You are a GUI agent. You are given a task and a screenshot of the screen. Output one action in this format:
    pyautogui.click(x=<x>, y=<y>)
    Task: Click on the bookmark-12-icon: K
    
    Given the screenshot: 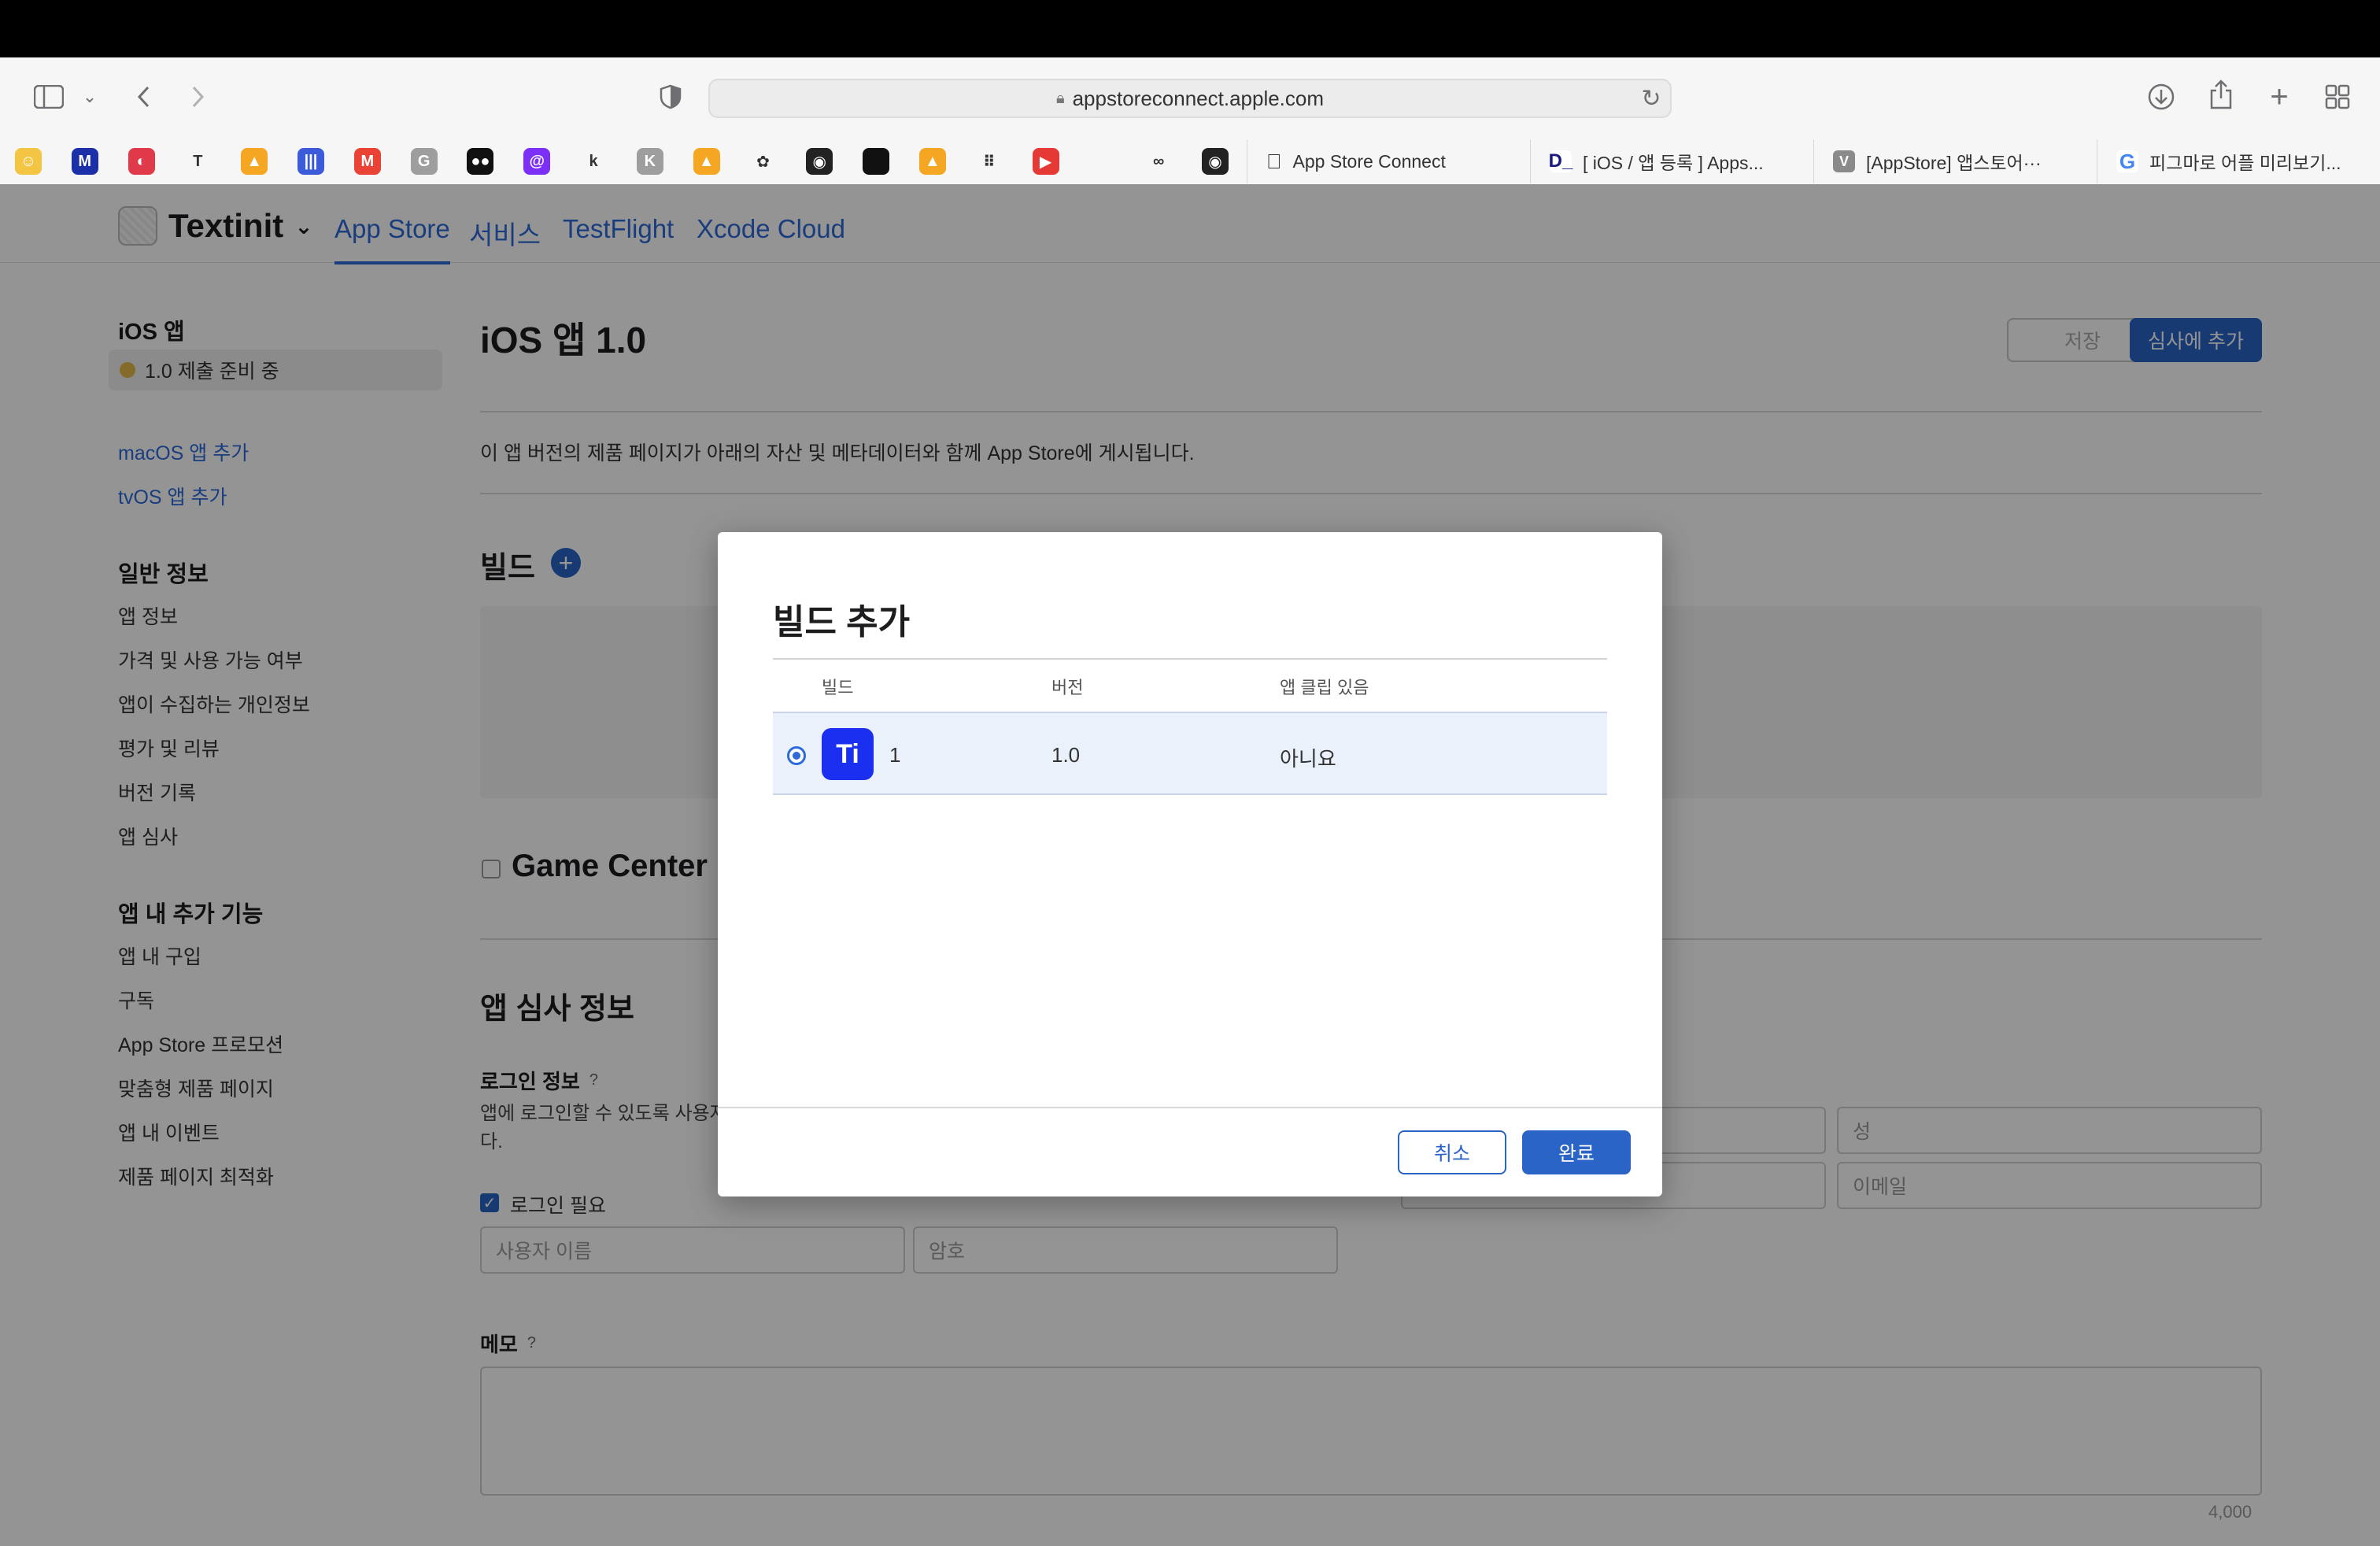 What is the action you would take?
    pyautogui.click(x=650, y=161)
    